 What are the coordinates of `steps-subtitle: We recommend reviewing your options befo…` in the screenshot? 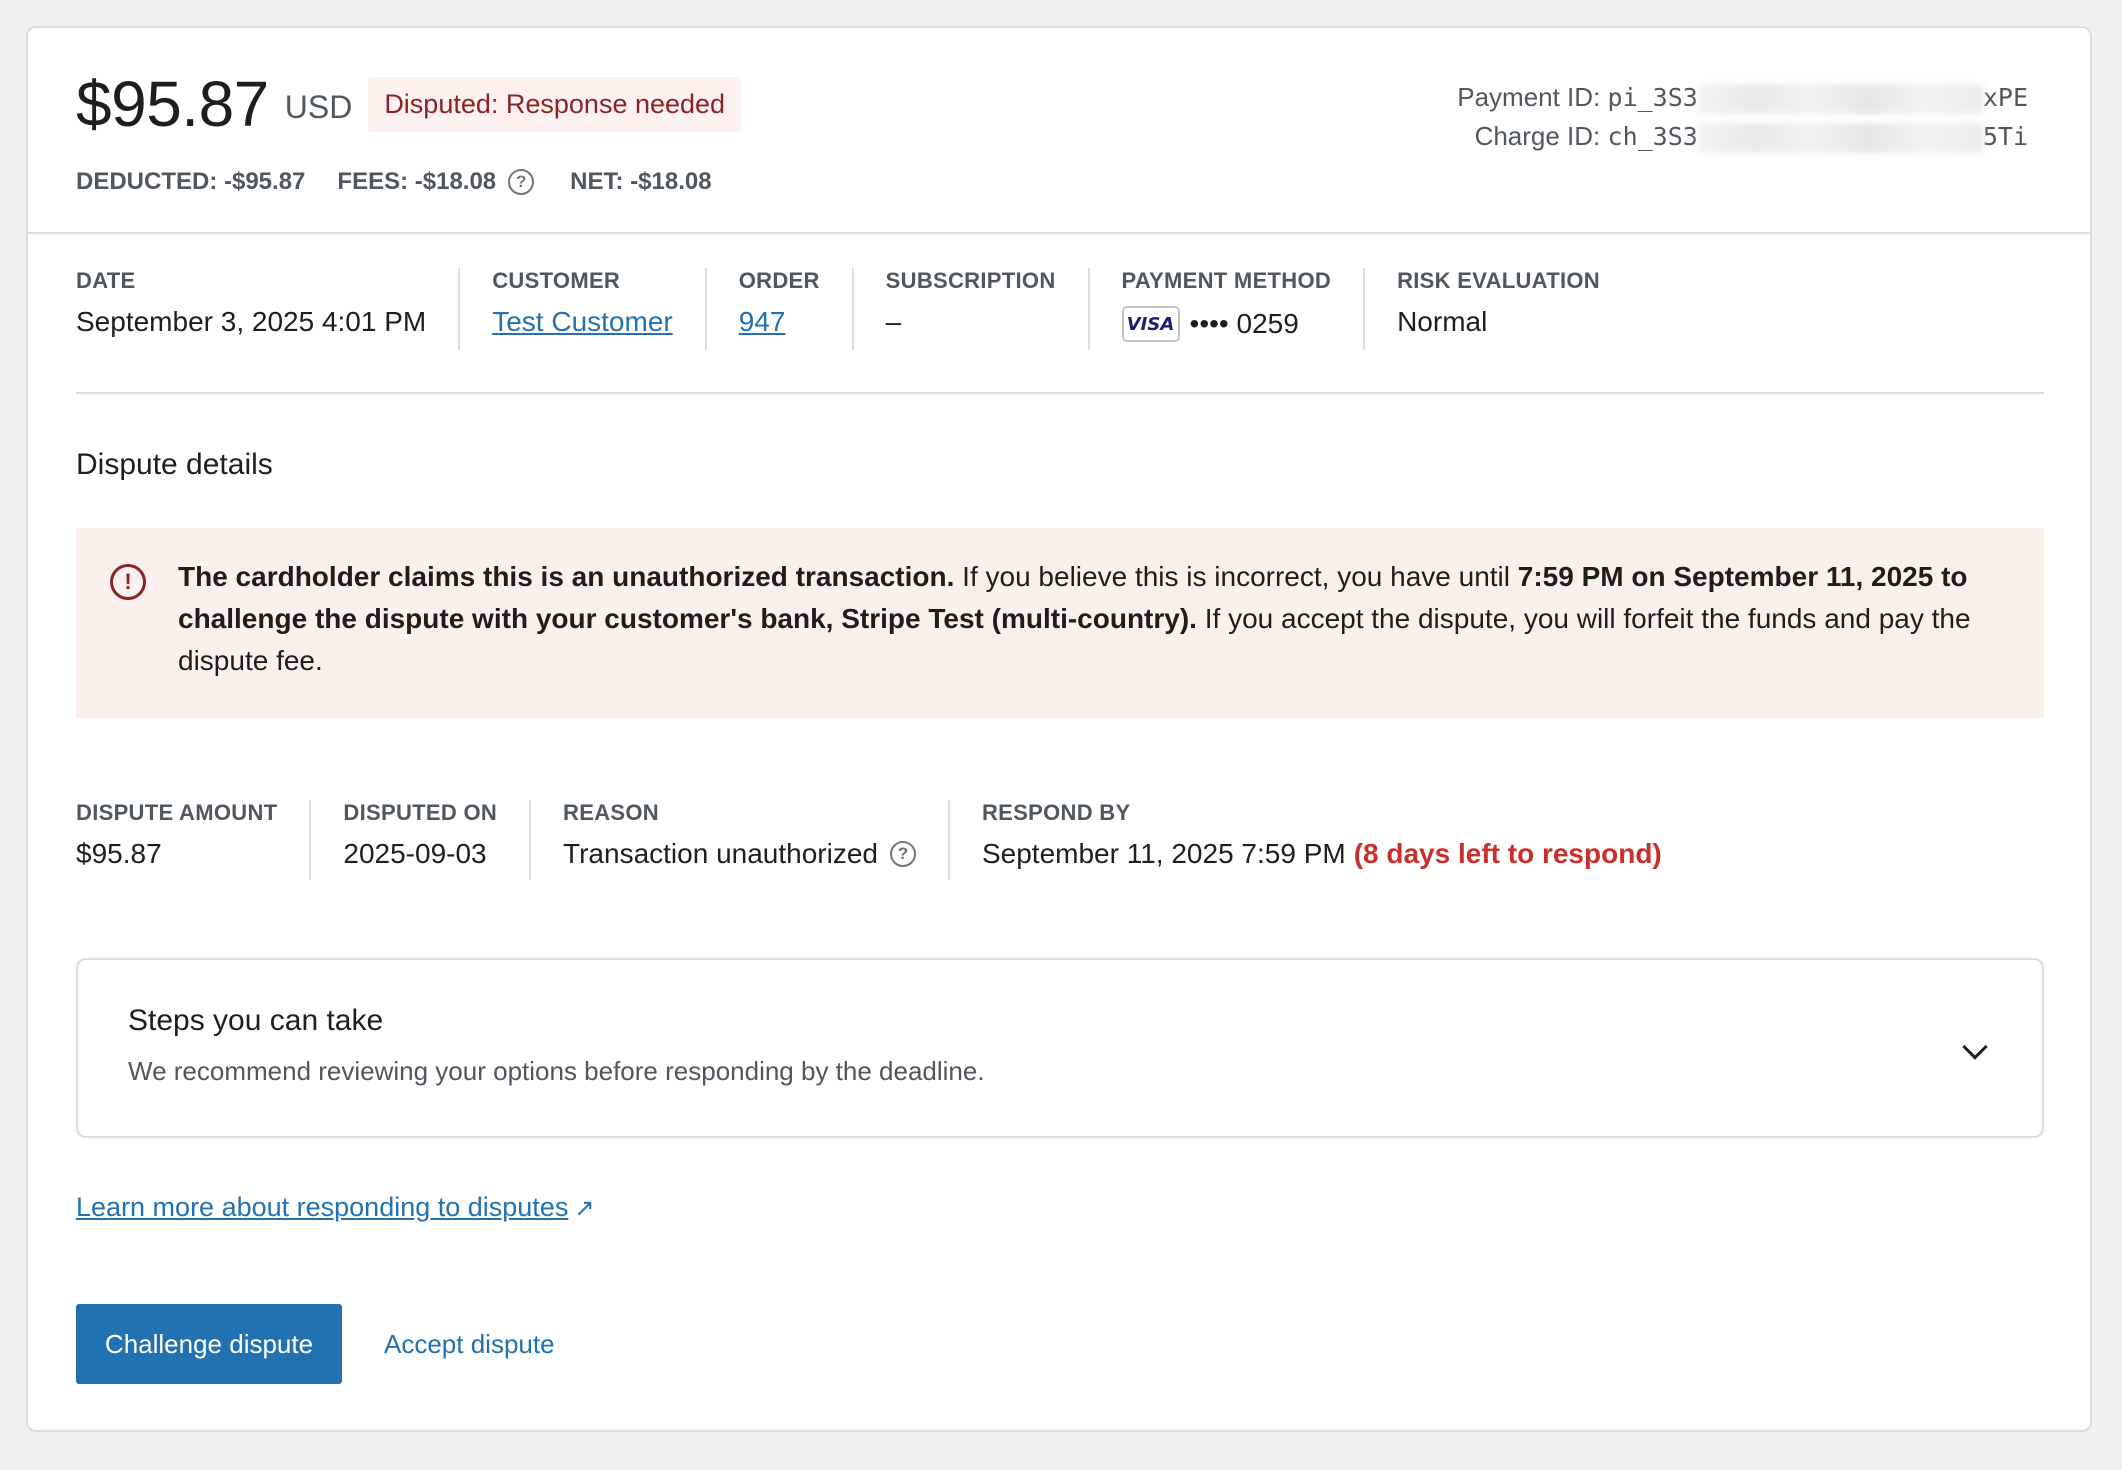 It's located at (556, 1071).